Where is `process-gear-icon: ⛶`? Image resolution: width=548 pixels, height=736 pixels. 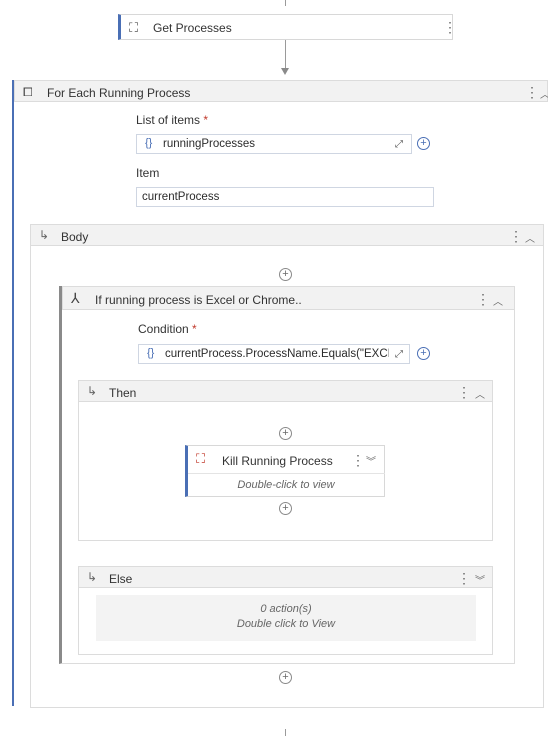 process-gear-icon: ⛶ is located at coordinates (134, 27).